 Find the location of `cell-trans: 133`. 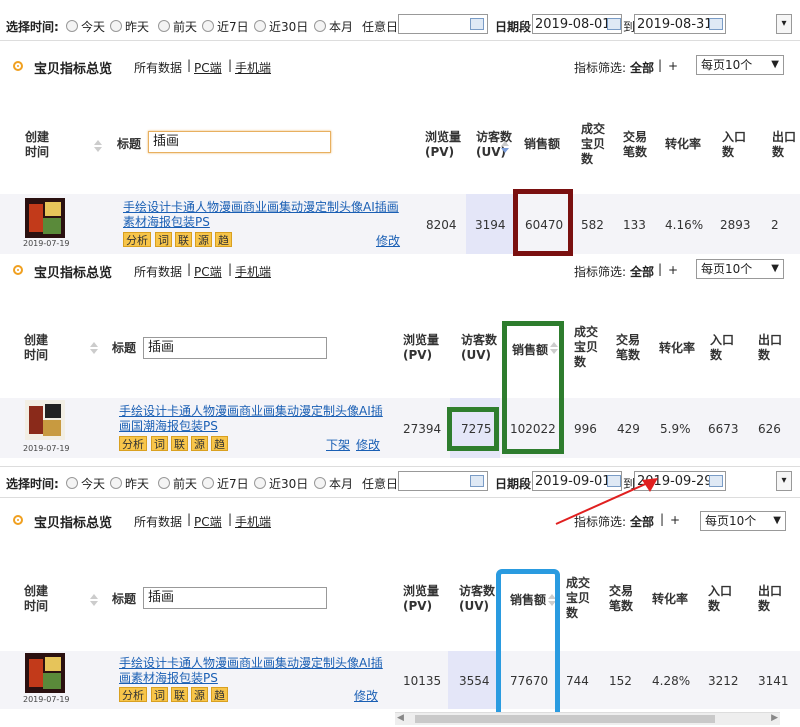

cell-trans: 133 is located at coordinates (634, 225).